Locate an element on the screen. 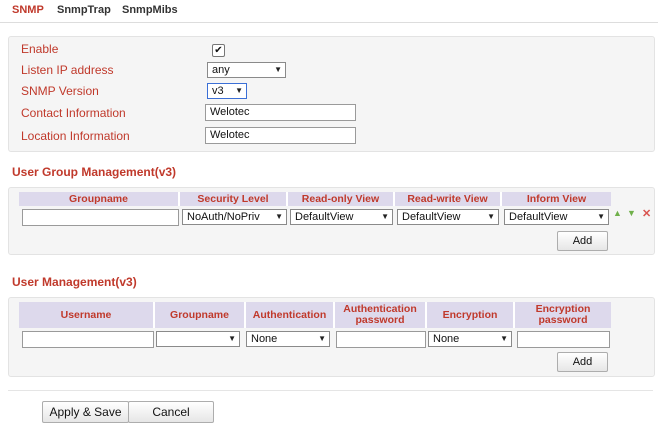  delete-icon: ✕ is located at coordinates (646, 213).